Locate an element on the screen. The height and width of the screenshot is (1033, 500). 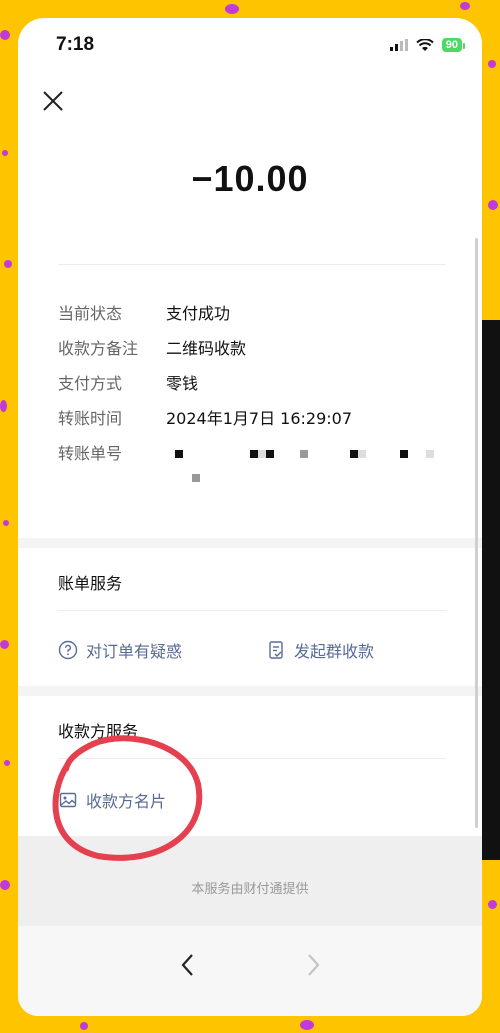
payee-card-link: 收款方名片 is located at coordinates (112, 800).